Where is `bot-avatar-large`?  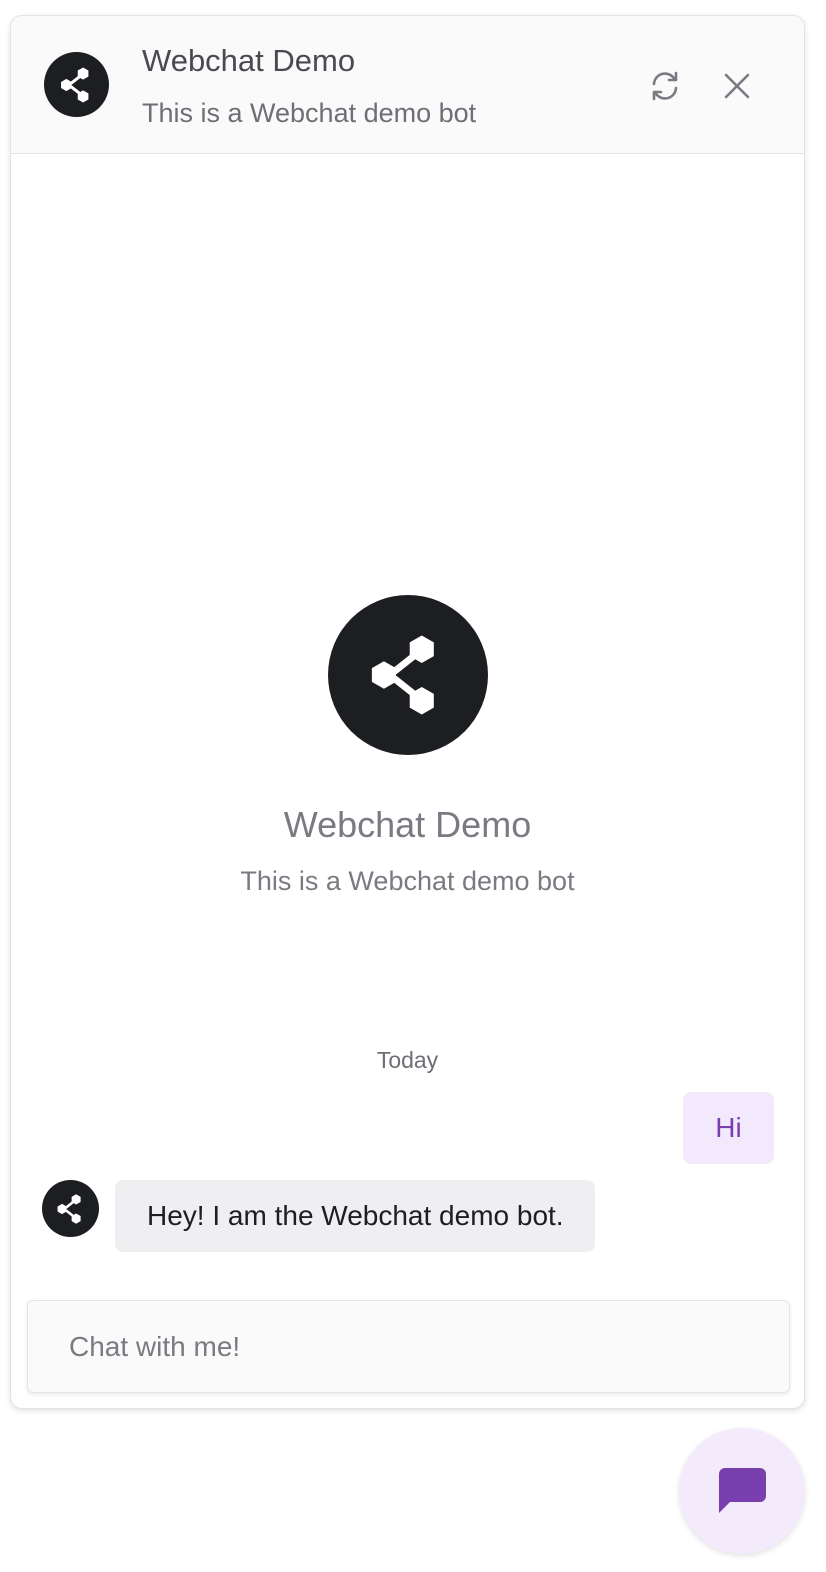
bot-avatar-large is located at coordinates (408, 675).